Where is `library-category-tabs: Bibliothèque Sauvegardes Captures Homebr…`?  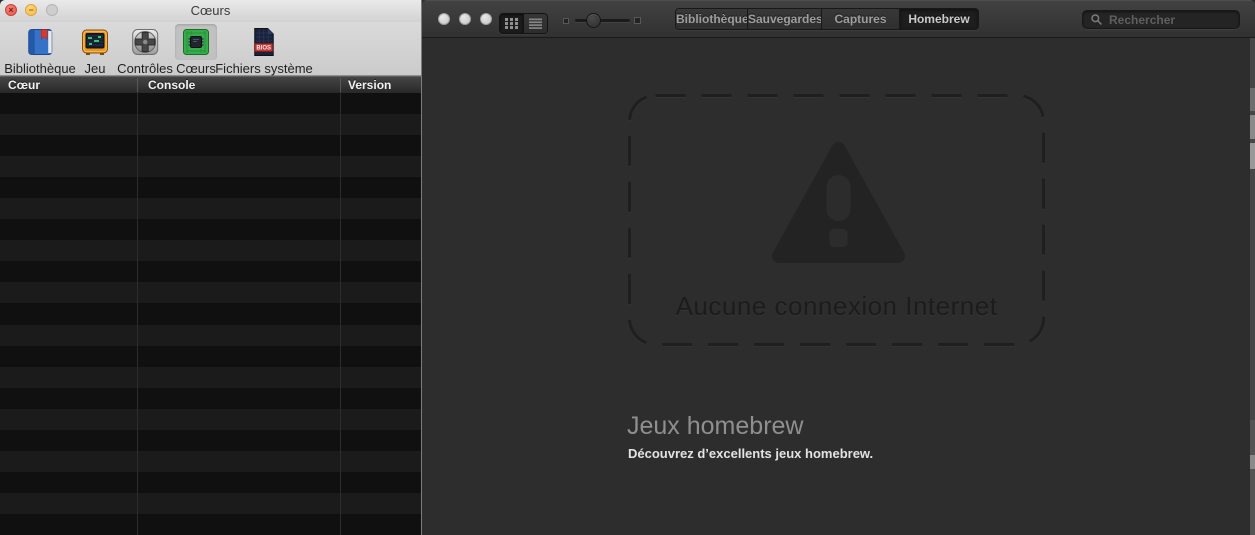 library-category-tabs: Bibliothèque Sauvegardes Captures Homebr… is located at coordinates (827, 19).